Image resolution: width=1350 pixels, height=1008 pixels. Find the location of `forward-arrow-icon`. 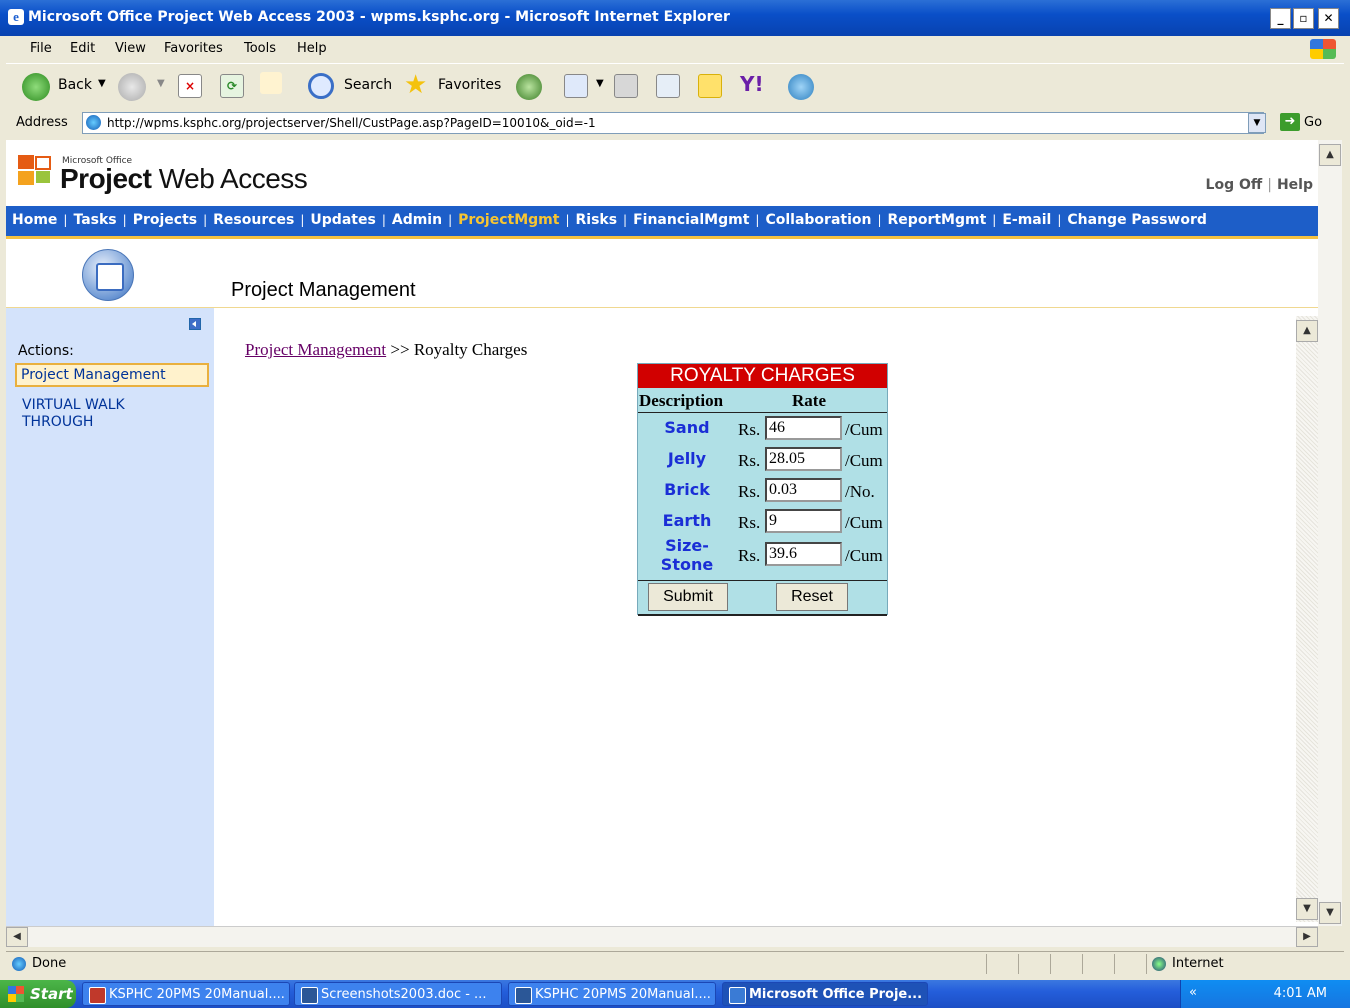

forward-arrow-icon is located at coordinates (132, 87).